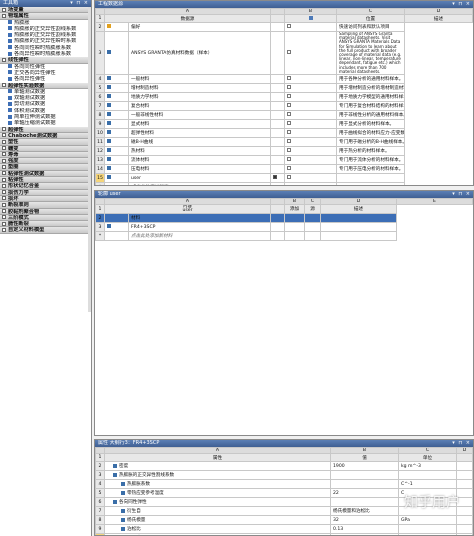 This screenshot has width=474, height=536. Describe the element at coordinates (284, 18) in the screenshot. I see `table-row: 1 数据源 位置 描述` at that location.